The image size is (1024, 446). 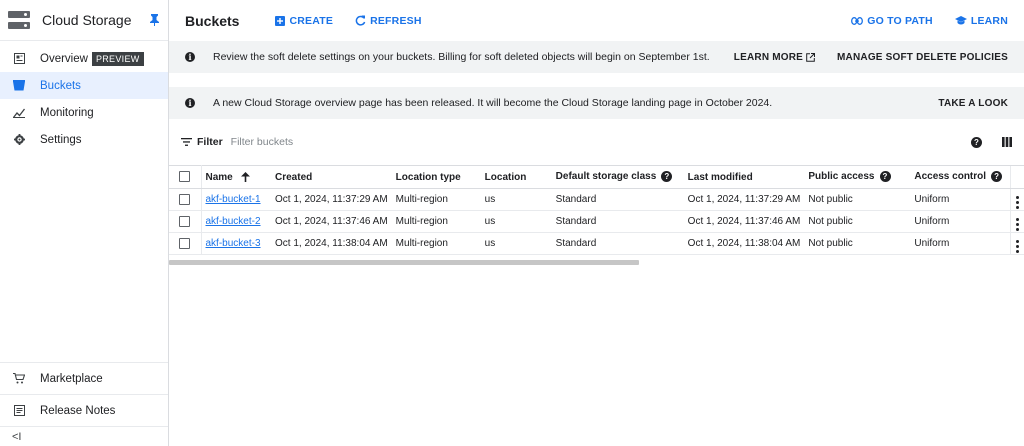 I want to click on sidebar-item-buckets: Buckets, so click(x=84, y=85).